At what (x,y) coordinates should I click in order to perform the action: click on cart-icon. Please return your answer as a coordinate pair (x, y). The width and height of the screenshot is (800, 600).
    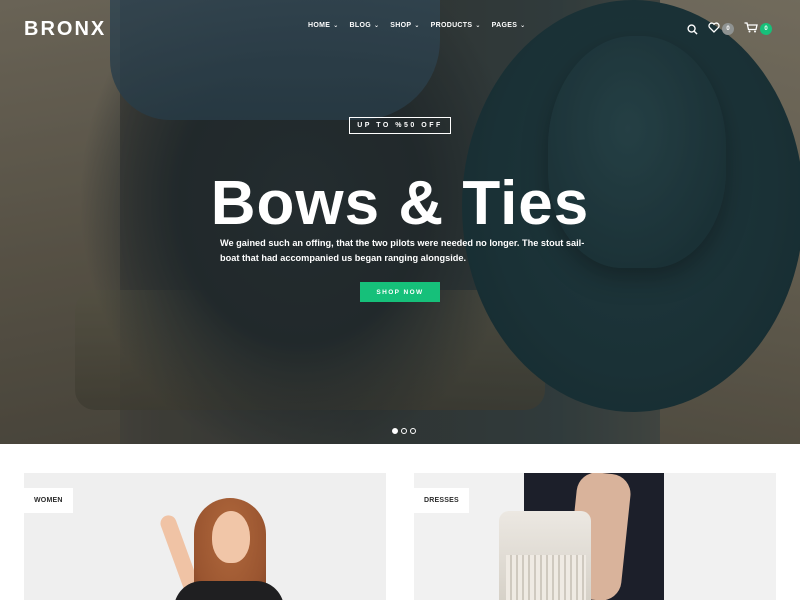
    Looking at the image, I should click on (751, 29).